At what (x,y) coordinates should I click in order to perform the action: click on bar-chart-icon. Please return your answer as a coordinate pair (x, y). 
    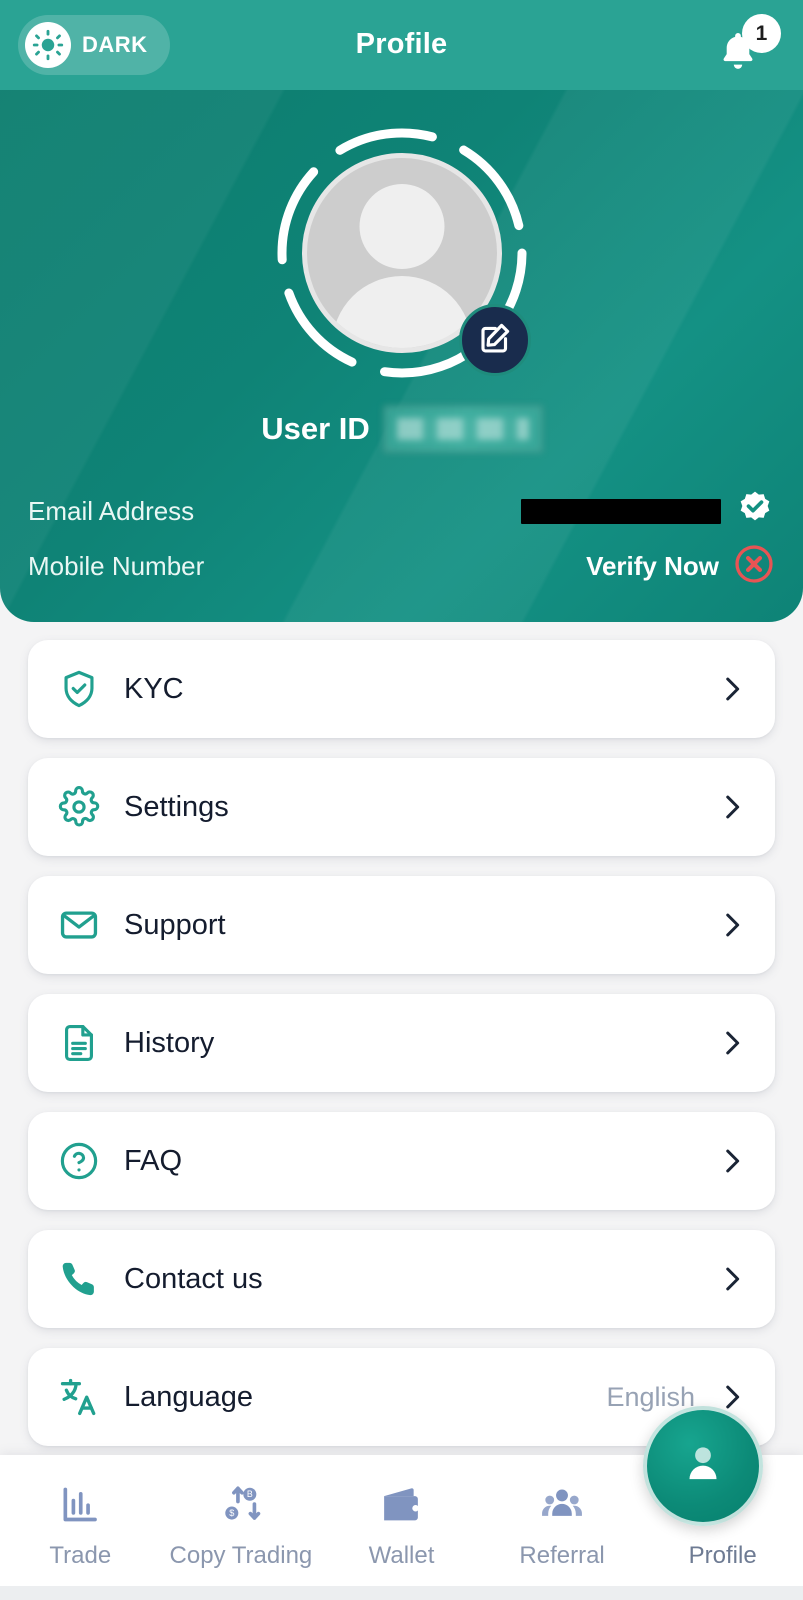
    Looking at the image, I should click on (80, 1505).